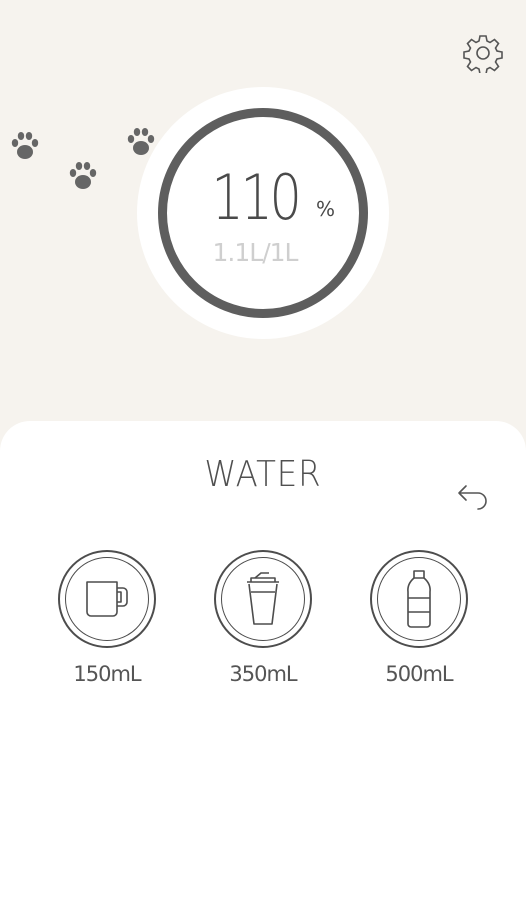 This screenshot has height=900, width=526. I want to click on add-150ml-button: 150mL, so click(107, 618).